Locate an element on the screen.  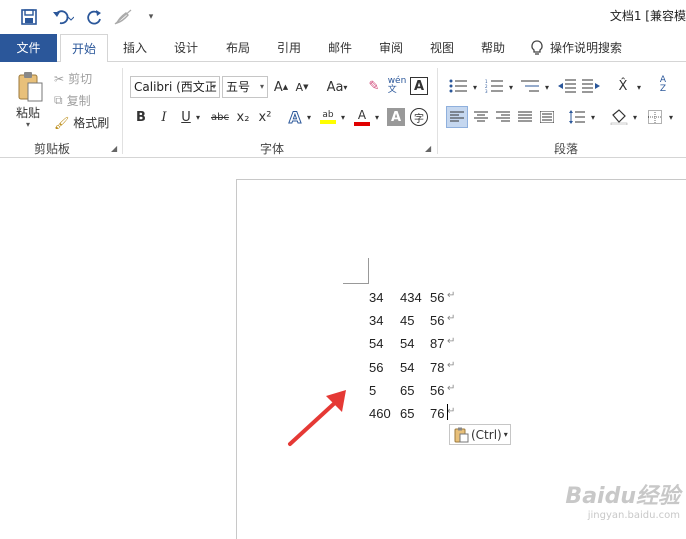
sort-icon: AZ is located at coordinates (663, 85).